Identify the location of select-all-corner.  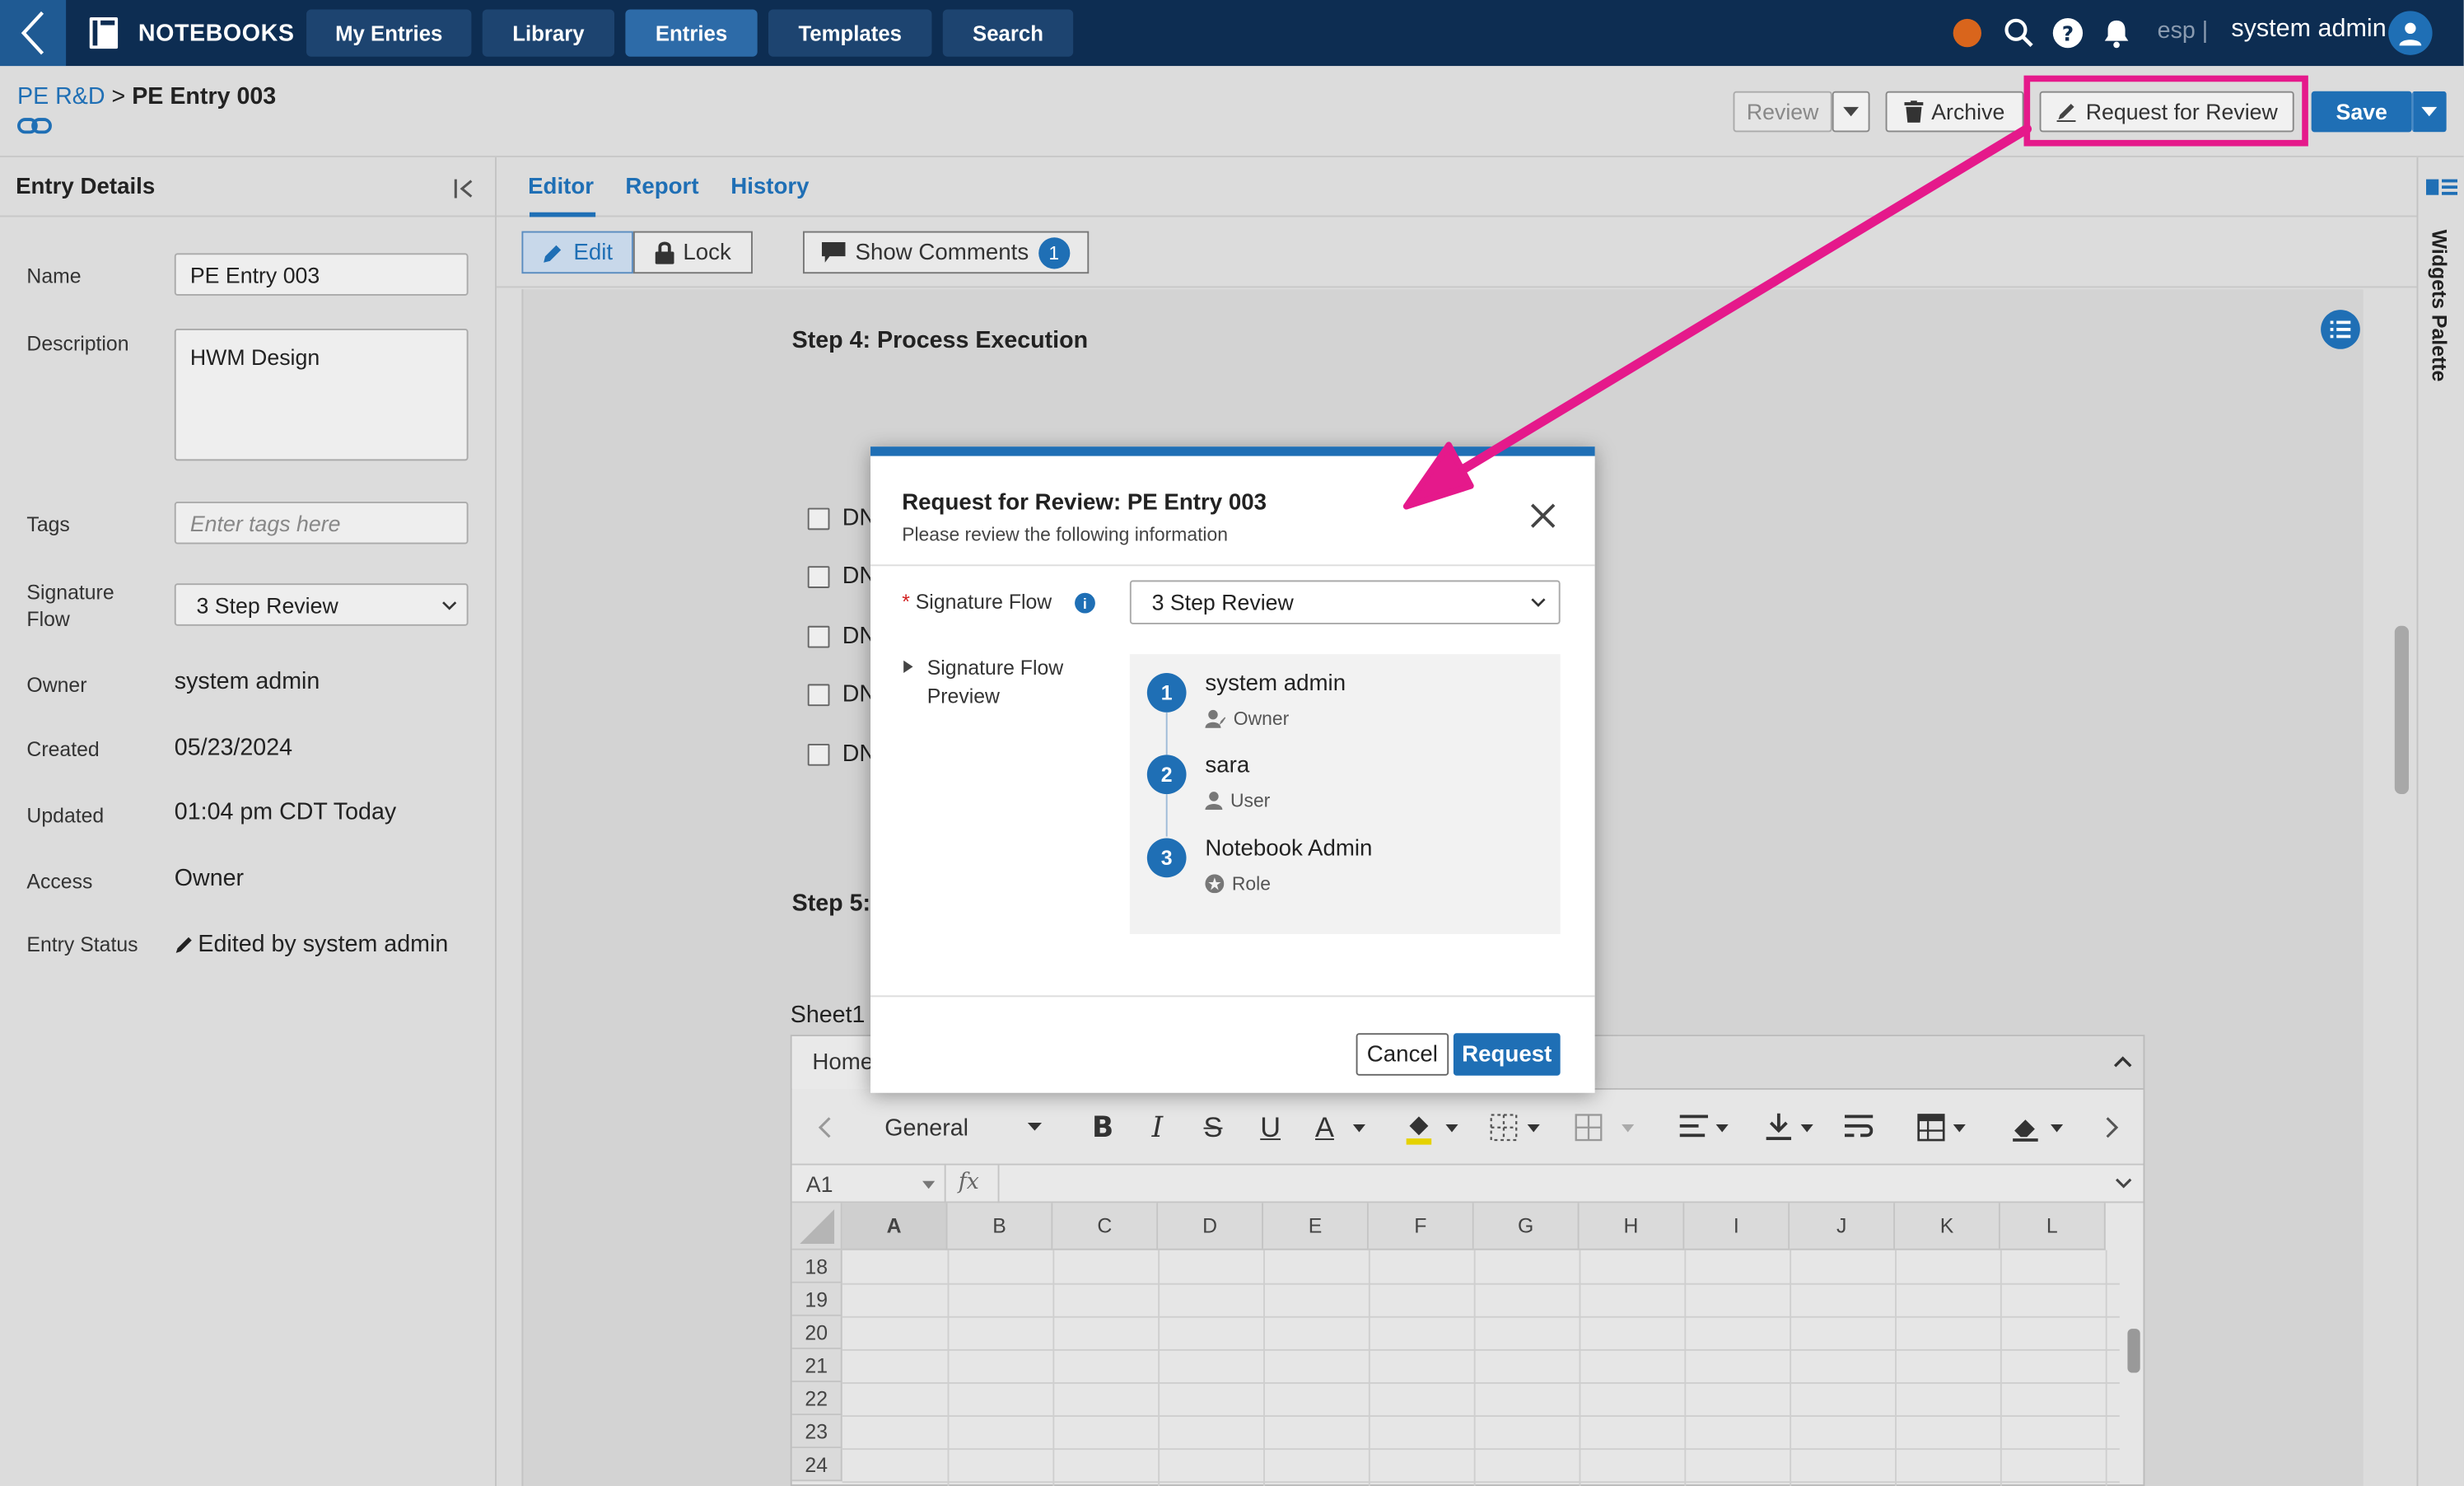
(816, 1226).